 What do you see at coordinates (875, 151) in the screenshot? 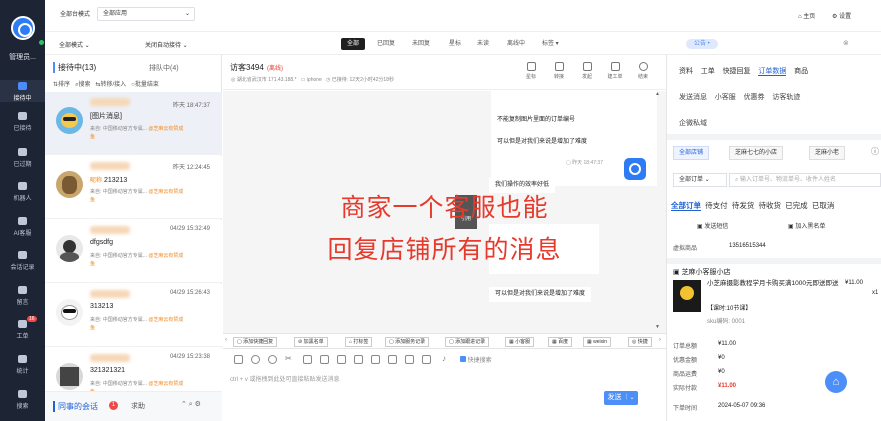
I see `info-icon: ⓘ` at bounding box center [875, 151].